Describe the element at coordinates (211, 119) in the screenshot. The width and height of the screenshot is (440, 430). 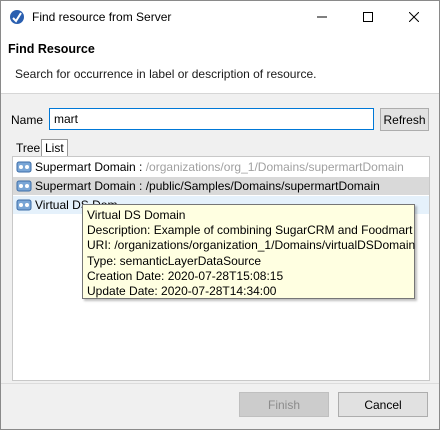
I see `name-search-input` at that location.